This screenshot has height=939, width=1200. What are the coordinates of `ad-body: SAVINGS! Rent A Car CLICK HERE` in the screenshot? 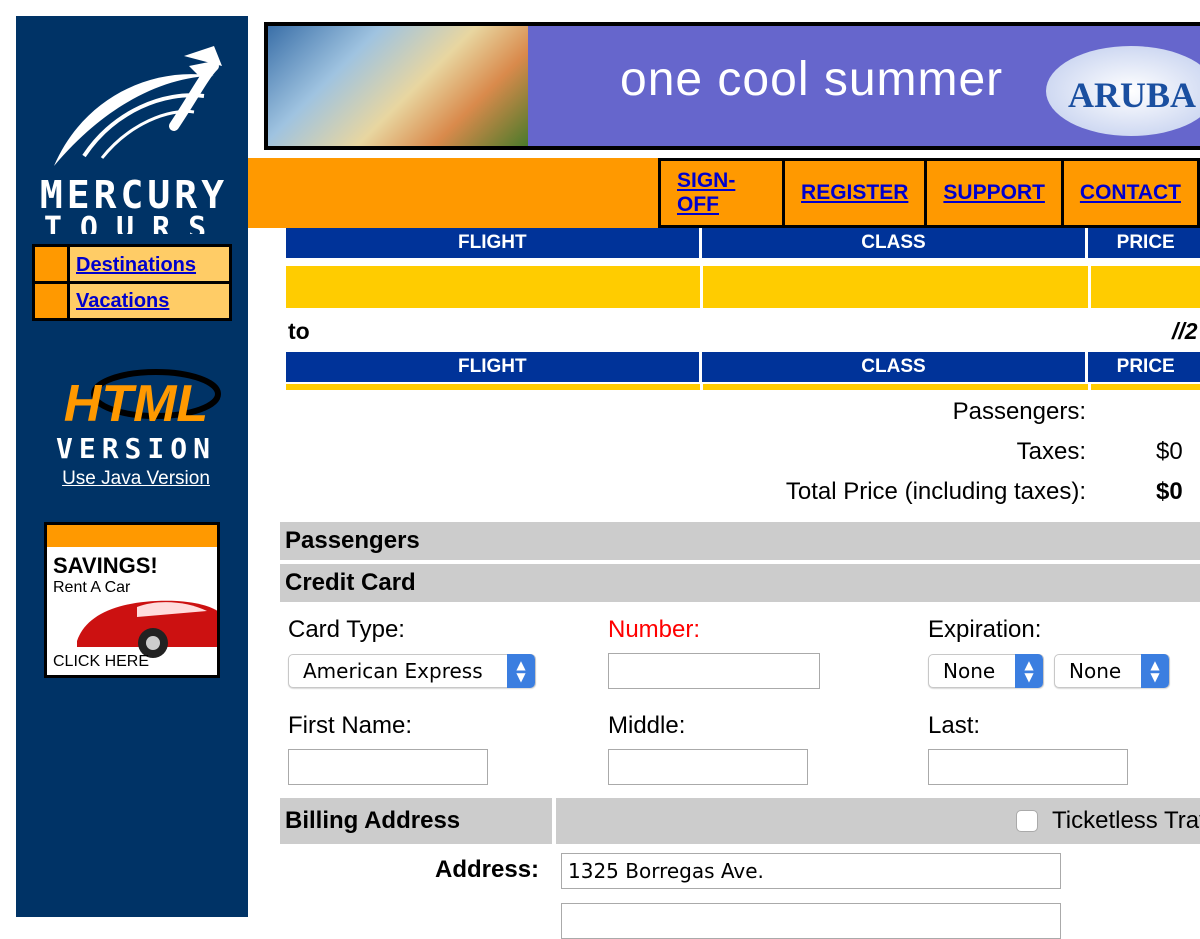 It's located at (132, 600).